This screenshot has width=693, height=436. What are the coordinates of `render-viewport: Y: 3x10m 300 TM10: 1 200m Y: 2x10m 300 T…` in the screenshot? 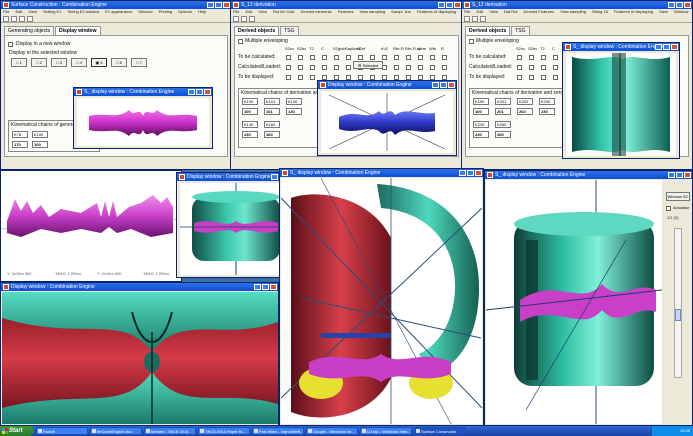 It's located at (91, 226).